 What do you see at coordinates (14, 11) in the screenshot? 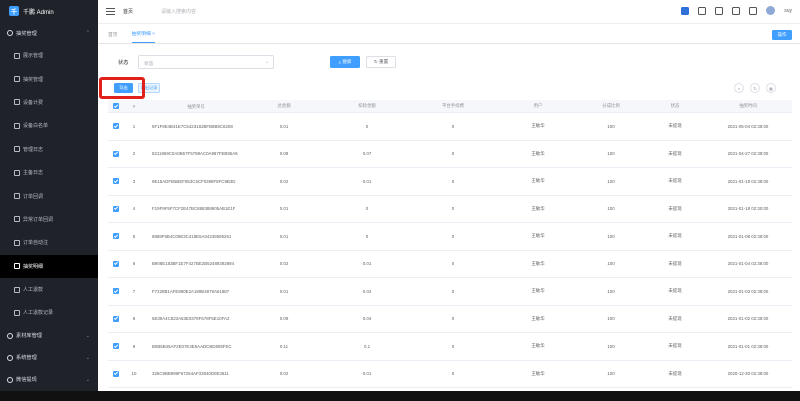
I see `logo-icon: 千` at bounding box center [14, 11].